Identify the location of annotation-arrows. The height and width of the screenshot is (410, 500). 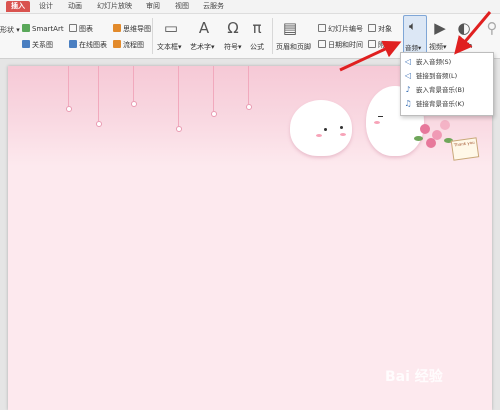
(415, 41).